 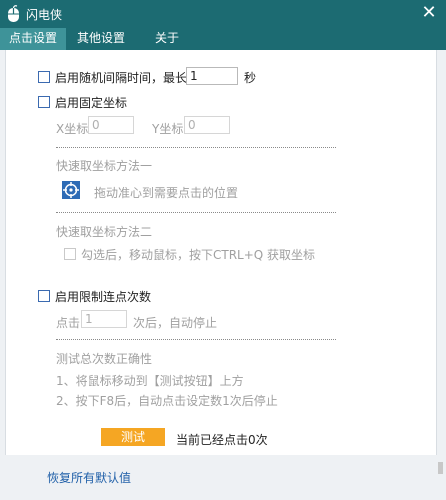 What do you see at coordinates (440, 272) in the screenshot?
I see `scrollbar-track` at bounding box center [440, 272].